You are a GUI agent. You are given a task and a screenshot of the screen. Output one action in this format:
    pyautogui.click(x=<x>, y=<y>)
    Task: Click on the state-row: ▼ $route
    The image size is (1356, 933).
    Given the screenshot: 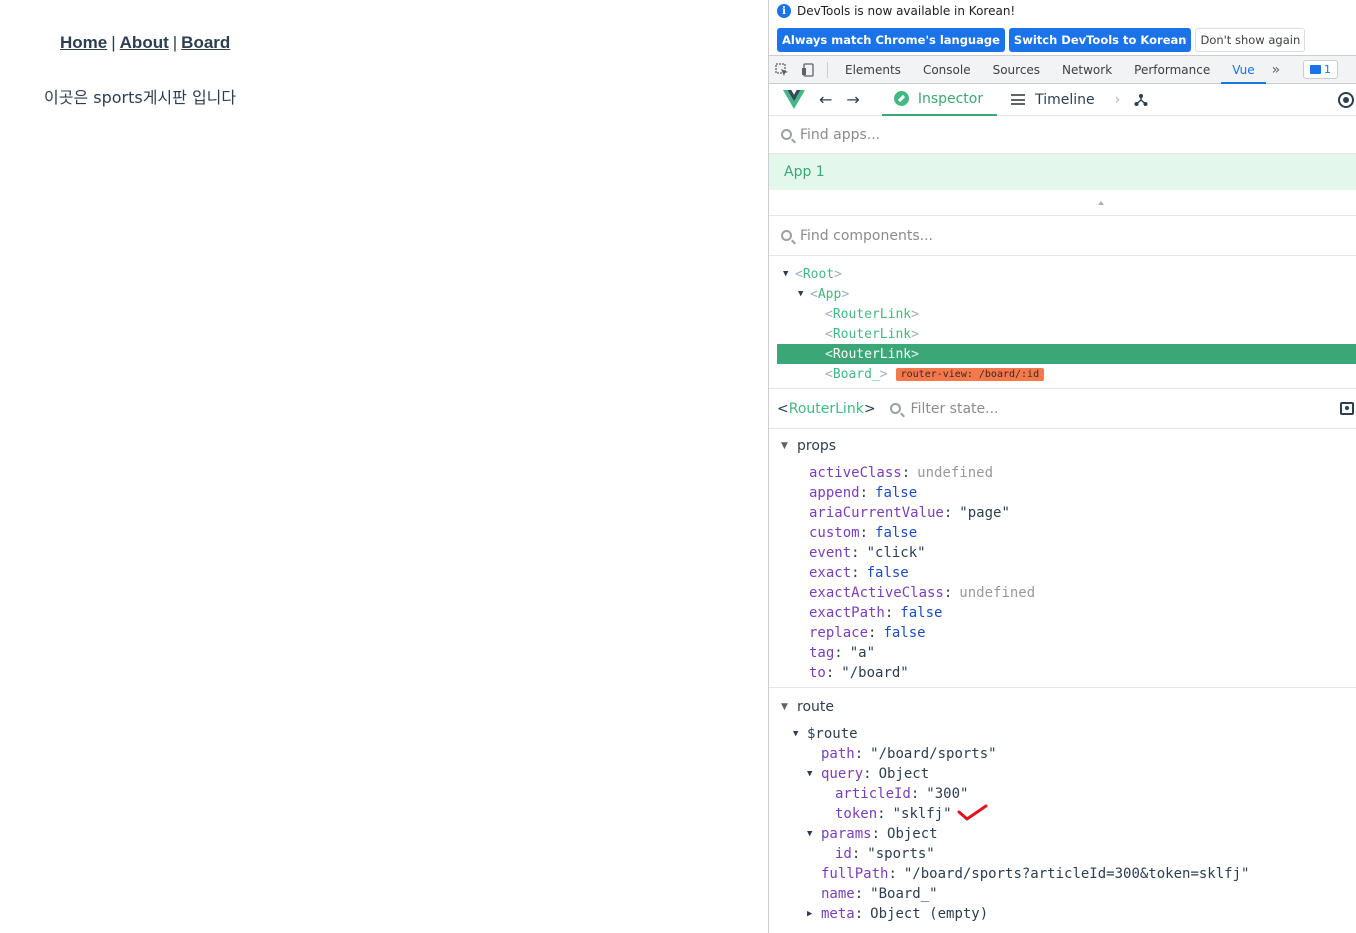 What is the action you would take?
    pyautogui.click(x=1062, y=734)
    